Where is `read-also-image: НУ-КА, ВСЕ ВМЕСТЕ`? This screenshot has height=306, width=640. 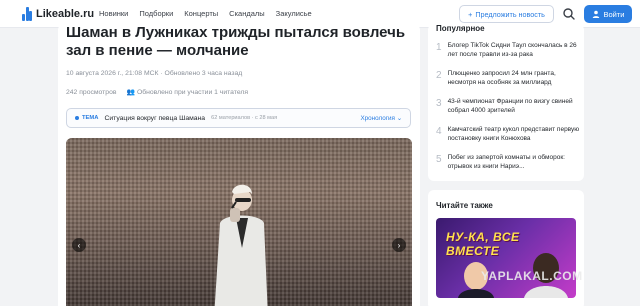
read-also-image: НУ-КА, ВСЕ ВМЕСТЕ is located at coordinates (506, 258).